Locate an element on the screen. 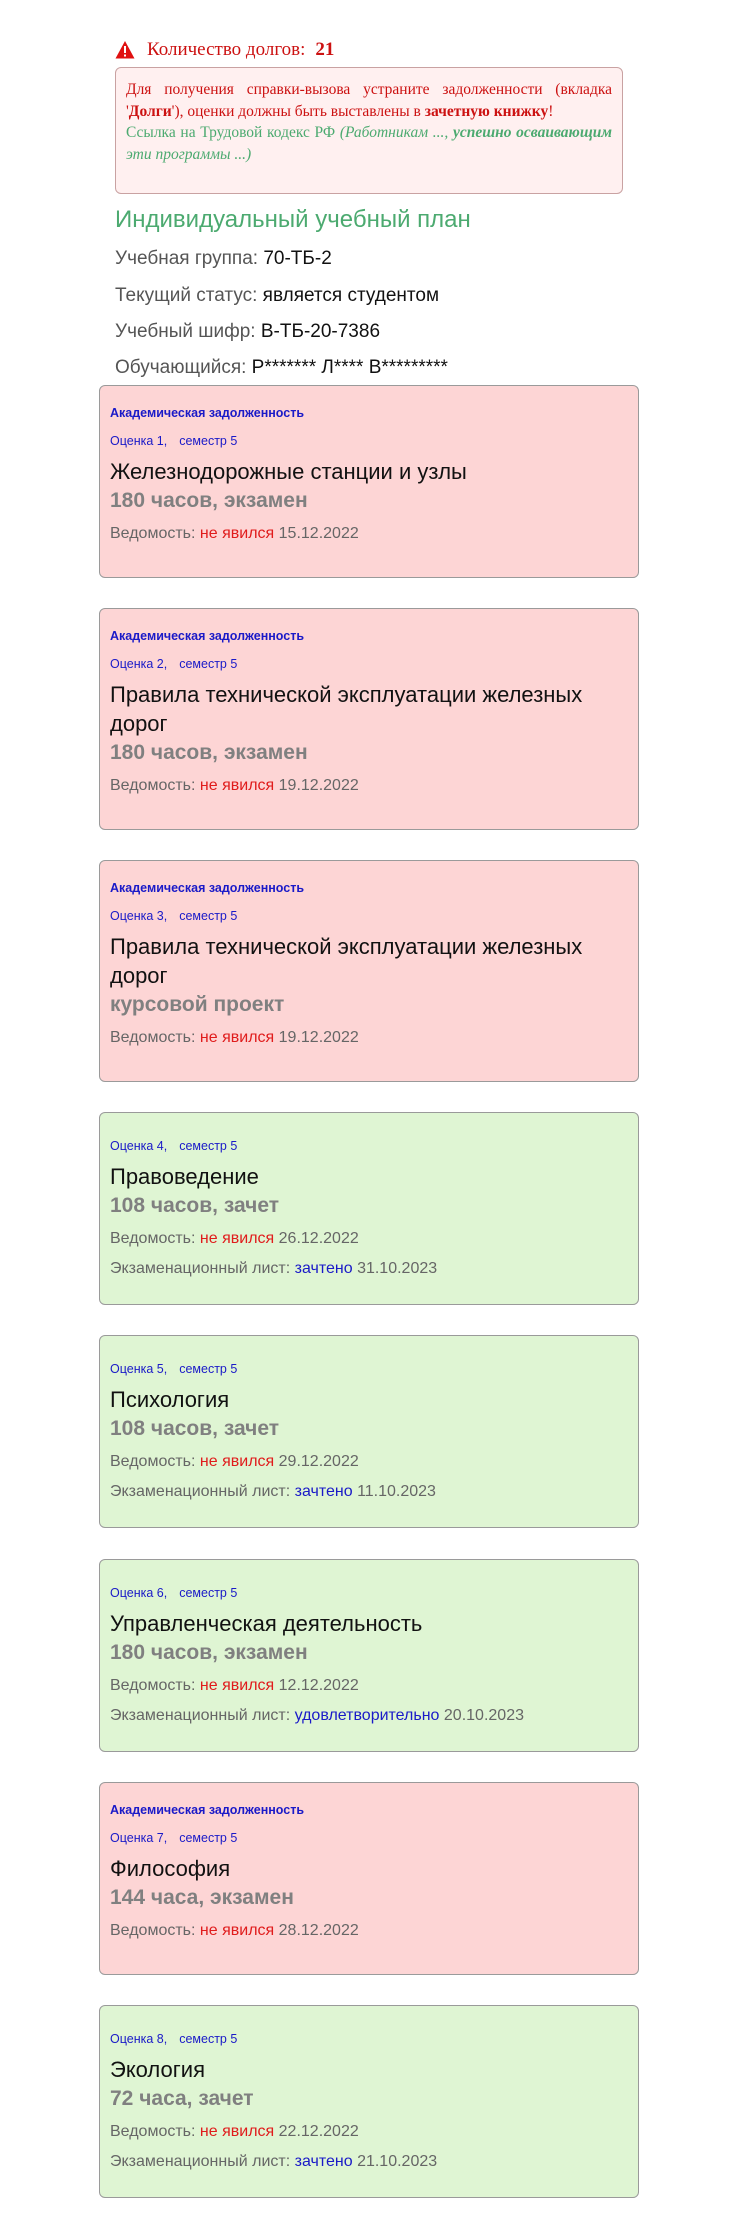  labor-code-quote-bold: успешно осваивающим is located at coordinates (532, 132).